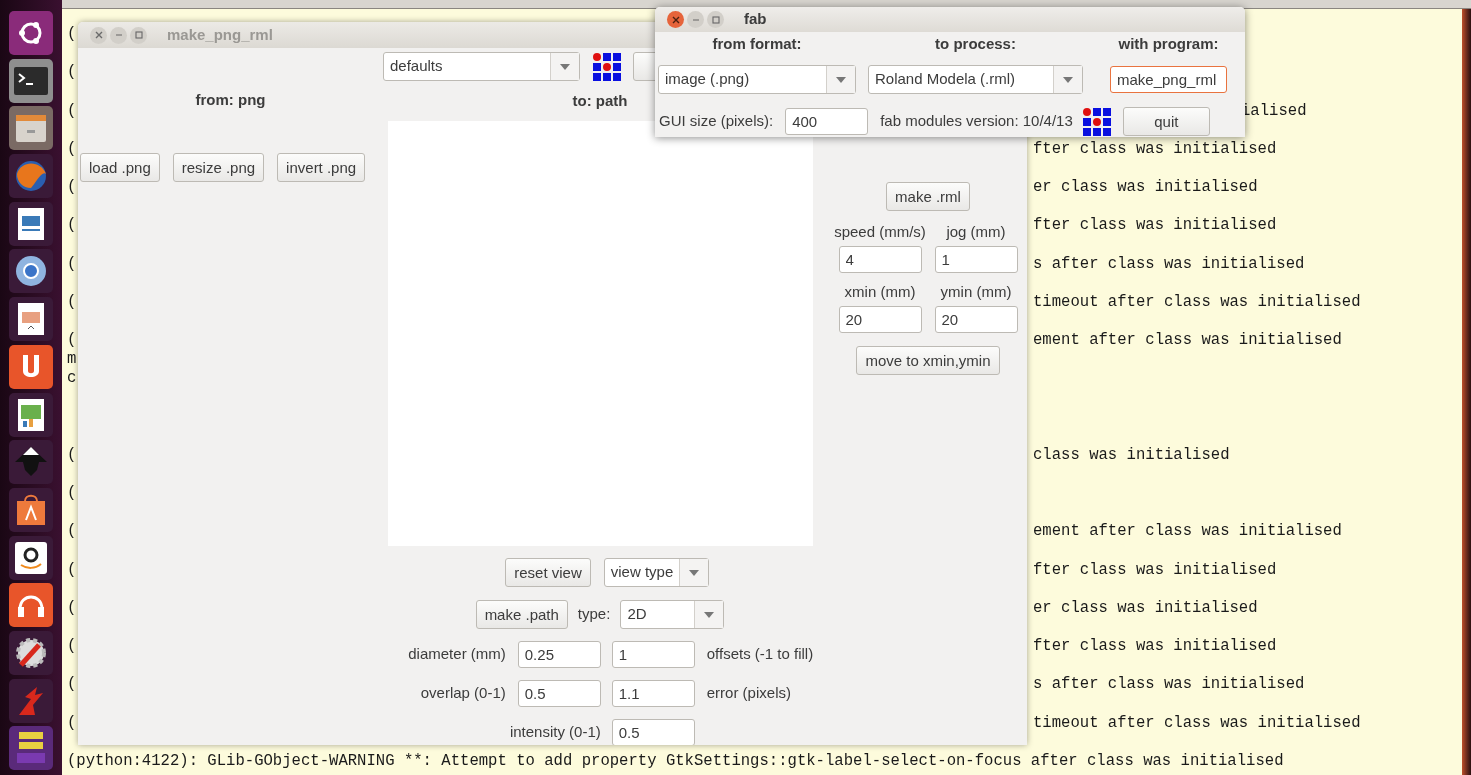 The height and width of the screenshot is (775, 1471). What do you see at coordinates (653, 693) in the screenshot?
I see `input-field: 1.1` at bounding box center [653, 693].